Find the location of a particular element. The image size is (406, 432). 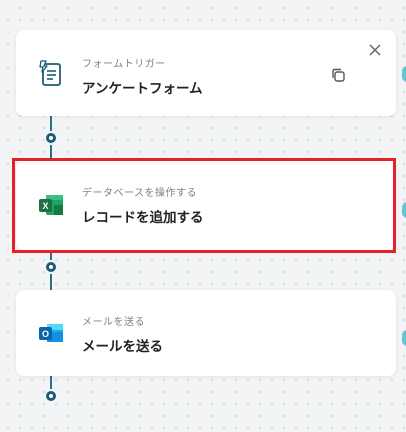

copy-icon is located at coordinates (338, 75).